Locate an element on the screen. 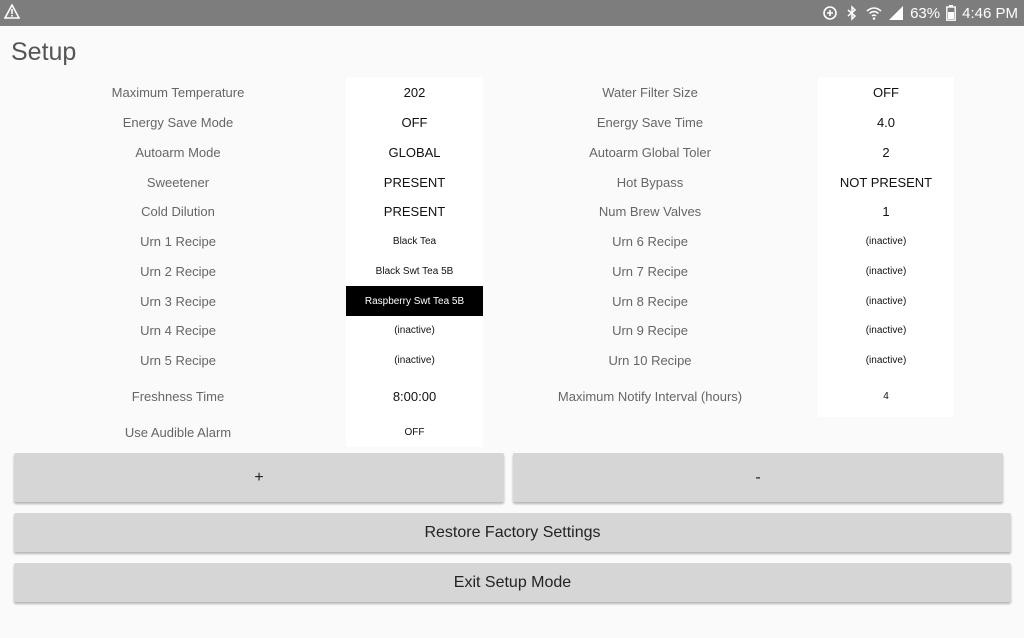 The width and height of the screenshot is (1024, 638). setting-value: NOT PRESENT is located at coordinates (886, 182).